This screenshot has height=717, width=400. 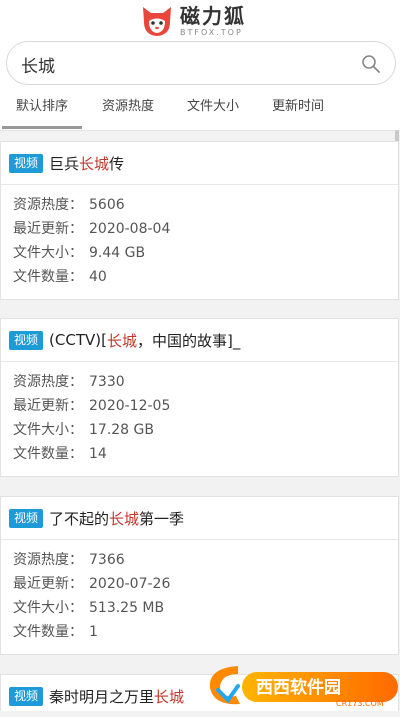 What do you see at coordinates (205, 584) in the screenshot?
I see `meta-updated: 最近更新： 2020-07-26` at bounding box center [205, 584].